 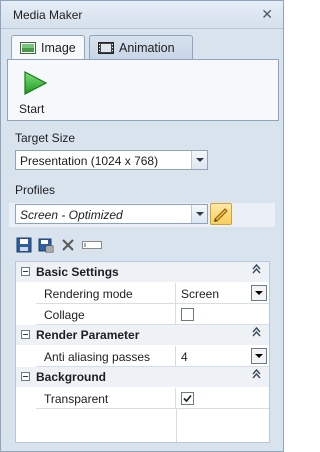 I want to click on tab-image: Image, so click(x=48, y=47).